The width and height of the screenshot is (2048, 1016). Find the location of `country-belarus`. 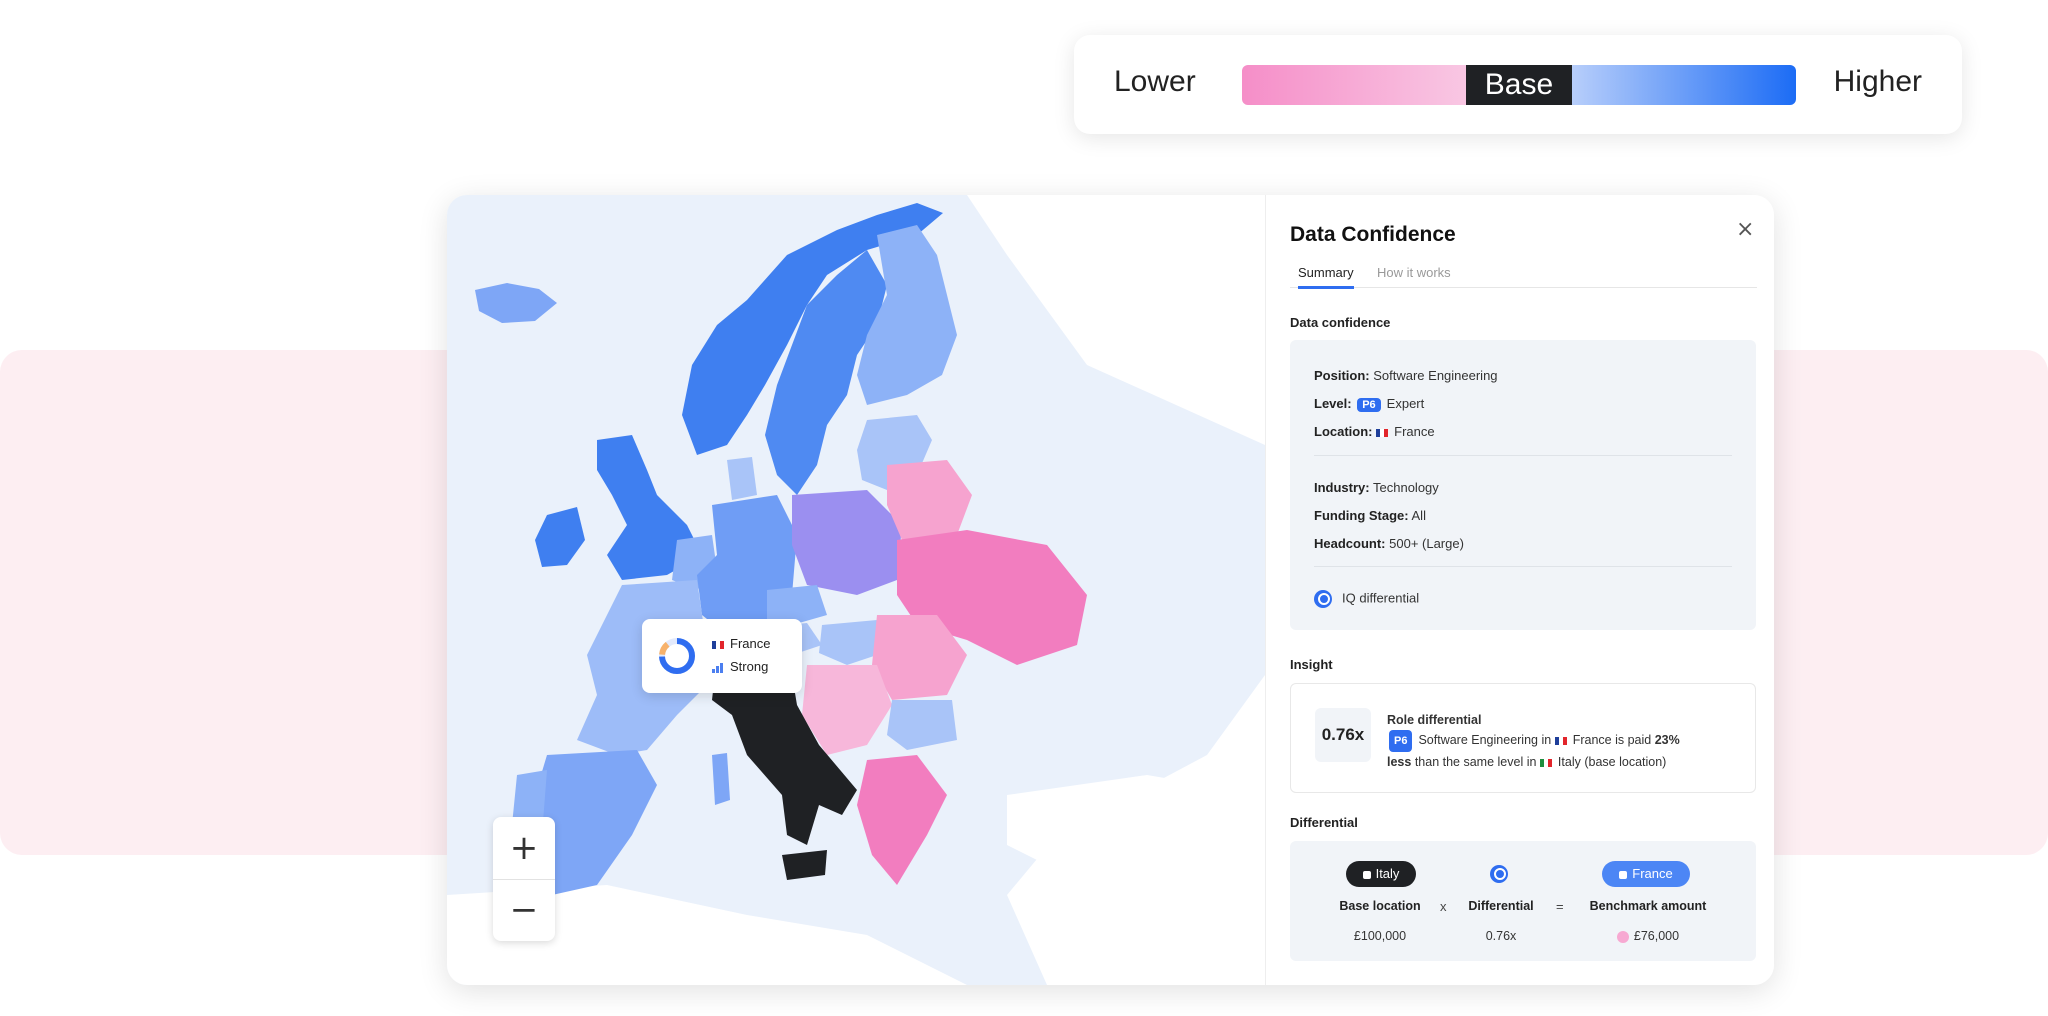

country-belarus is located at coordinates (929, 500).